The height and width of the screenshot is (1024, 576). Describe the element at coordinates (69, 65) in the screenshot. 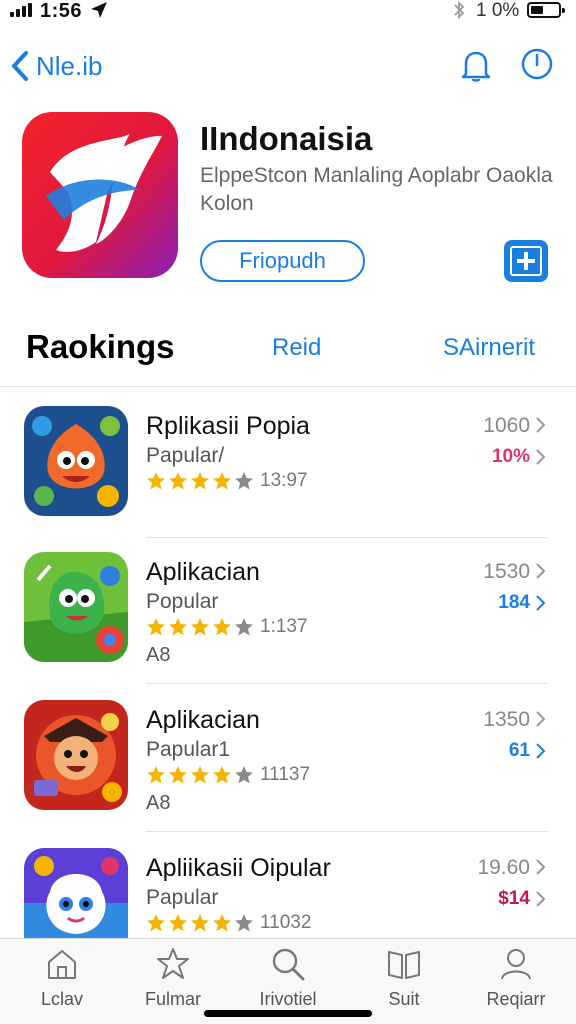

I see `back-label: Nle.ib` at that location.